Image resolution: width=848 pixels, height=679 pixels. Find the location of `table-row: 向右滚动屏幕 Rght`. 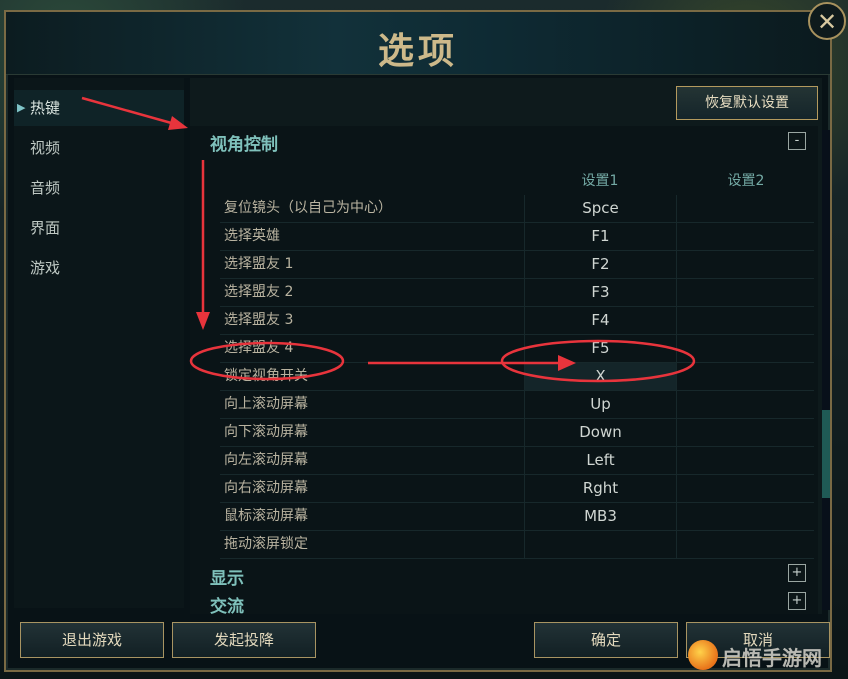

table-row: 向右滚动屏幕 Rght is located at coordinates (517, 489).